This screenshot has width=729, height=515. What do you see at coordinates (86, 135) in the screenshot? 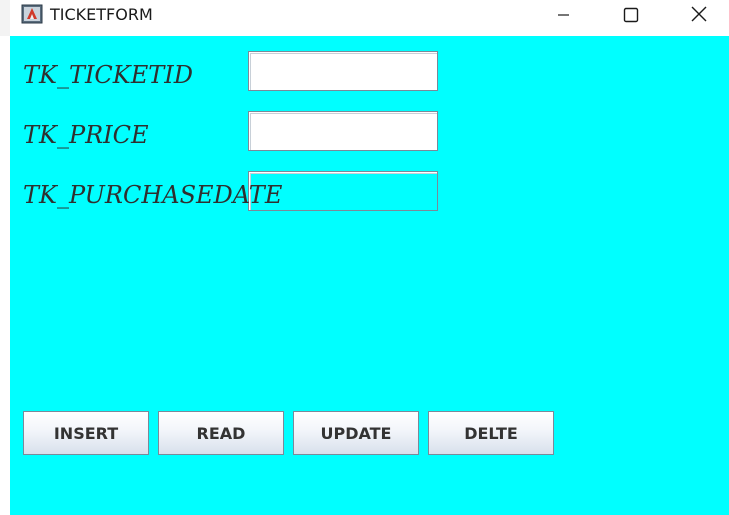
I see `price-label: TK_PRICE` at bounding box center [86, 135].